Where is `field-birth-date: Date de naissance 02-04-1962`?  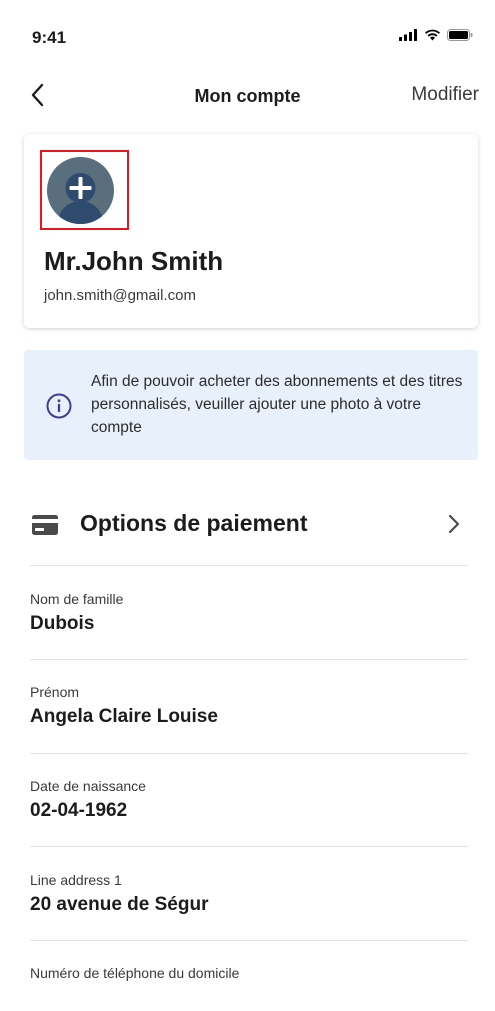
field-birth-date: Date de naissance 02-04-1962 is located at coordinates (250, 800).